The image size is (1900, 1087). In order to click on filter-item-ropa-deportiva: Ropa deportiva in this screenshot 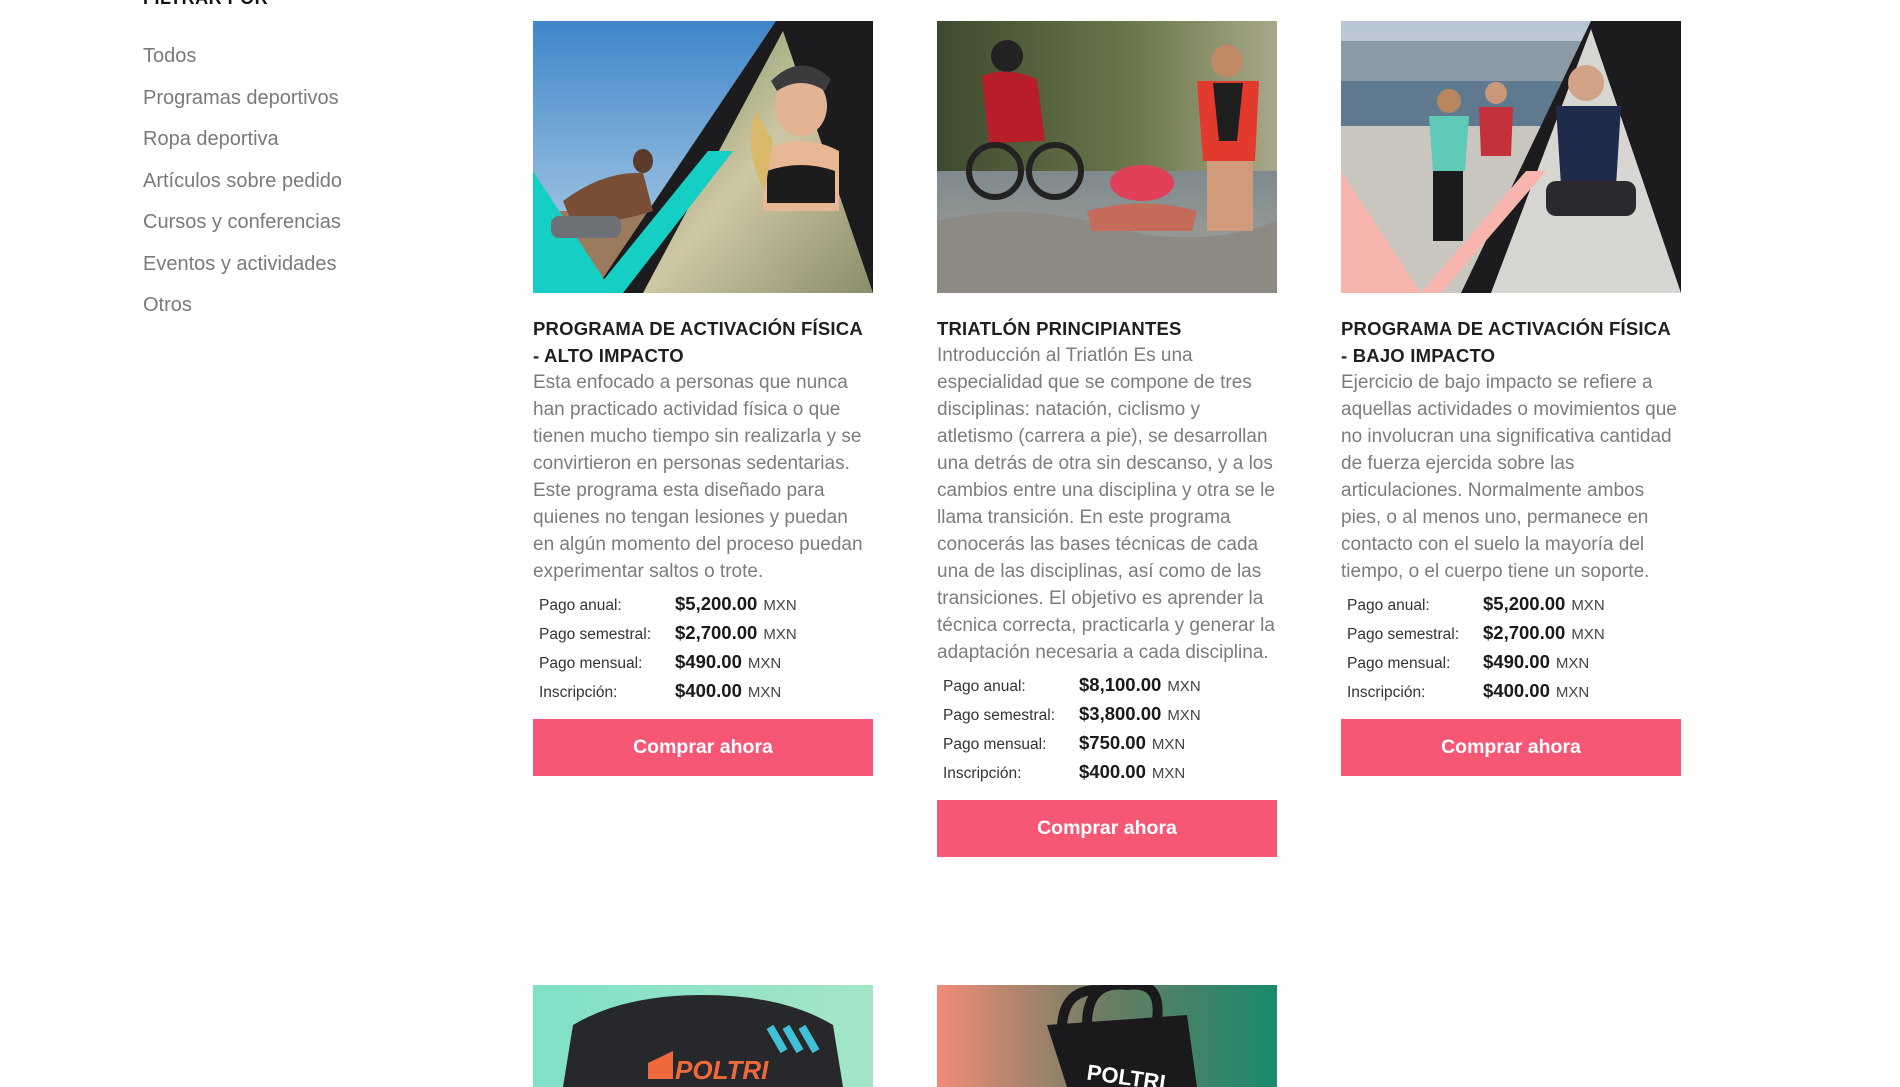, I will do `click(242, 140)`.